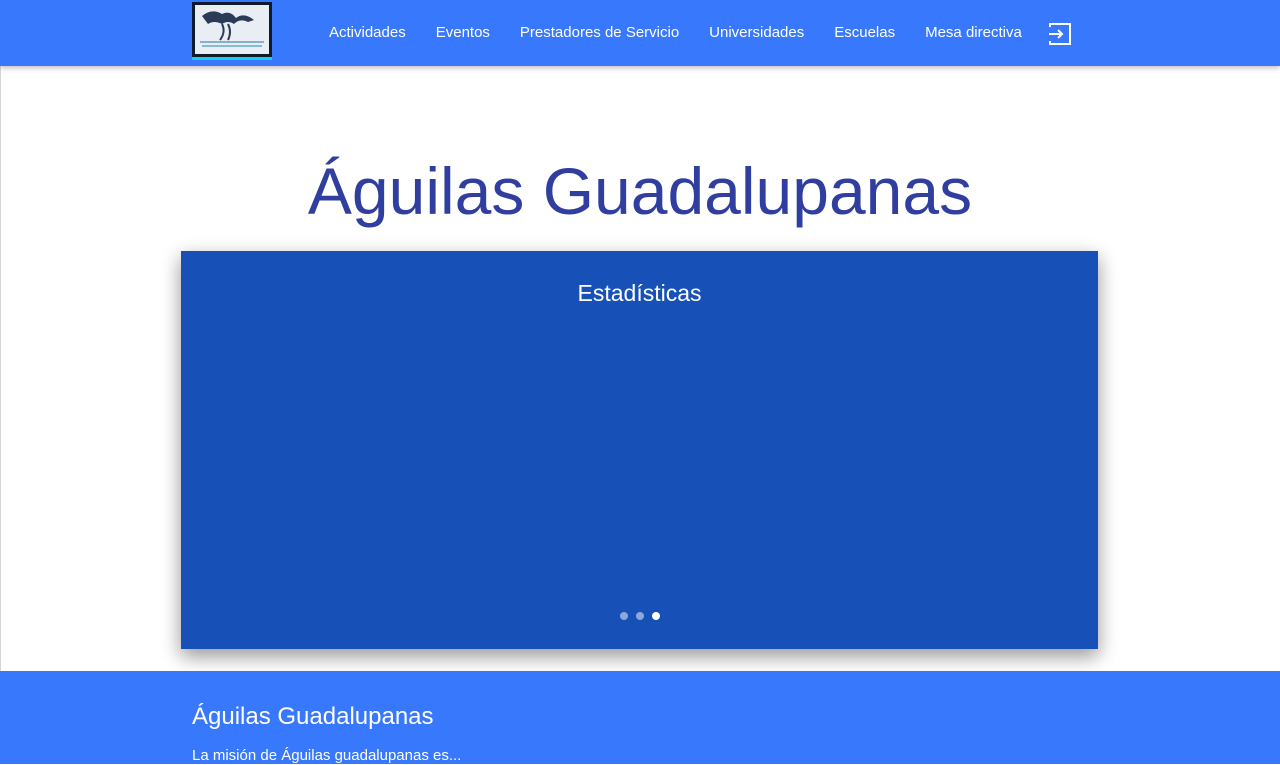  I want to click on brand-logo, so click(232, 31).